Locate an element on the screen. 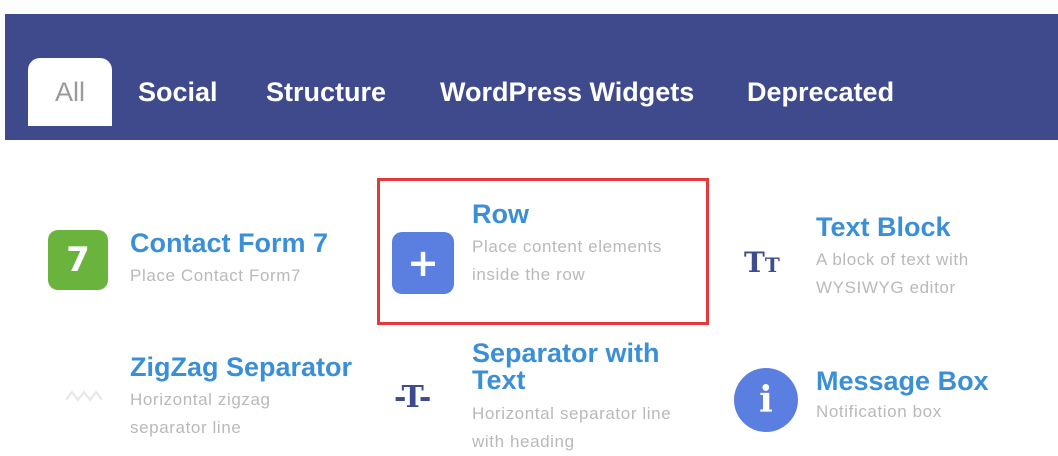  element-title: Contact Form 7 is located at coordinates (229, 243).